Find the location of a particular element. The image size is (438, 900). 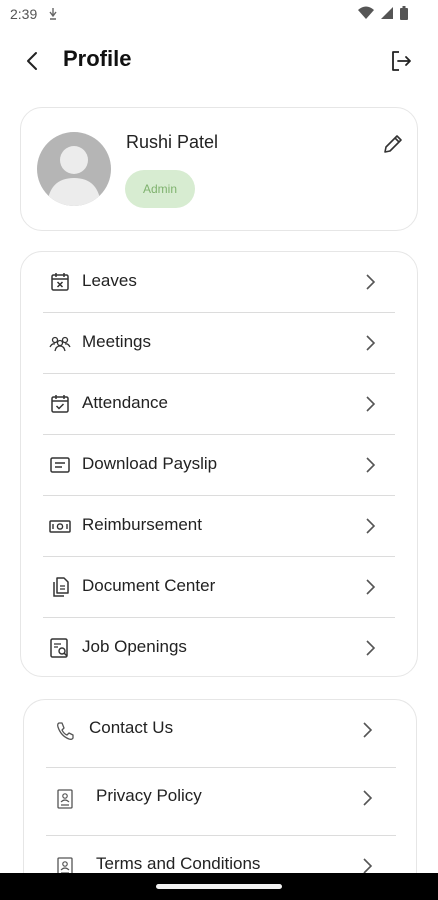

edit-profile-button is located at coordinates (393, 144).